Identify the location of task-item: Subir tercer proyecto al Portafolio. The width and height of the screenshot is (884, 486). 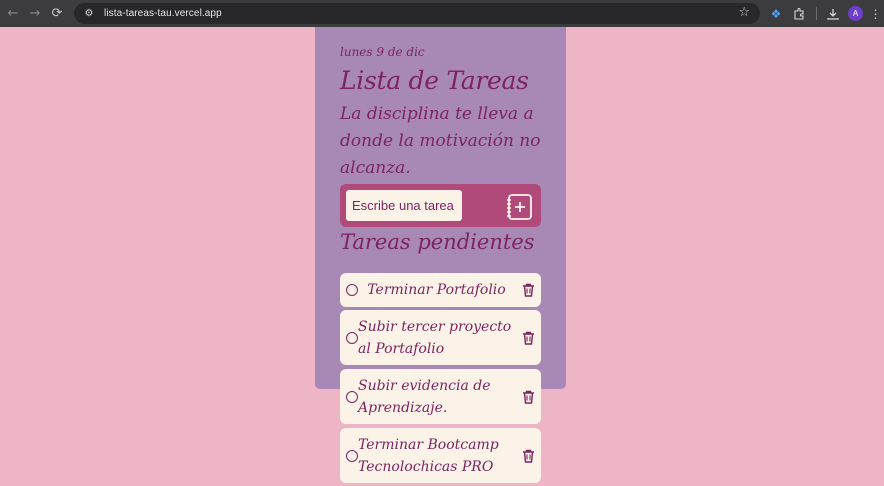
(440, 337).